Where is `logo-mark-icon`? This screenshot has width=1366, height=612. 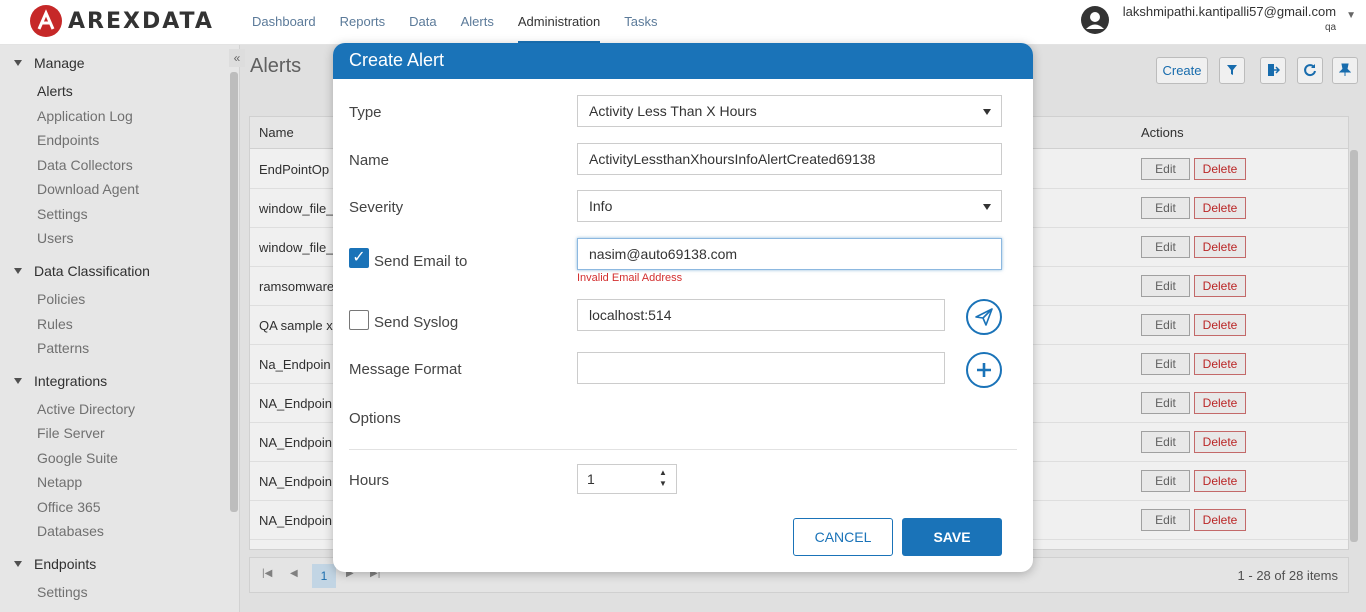
logo-mark-icon is located at coordinates (46, 21).